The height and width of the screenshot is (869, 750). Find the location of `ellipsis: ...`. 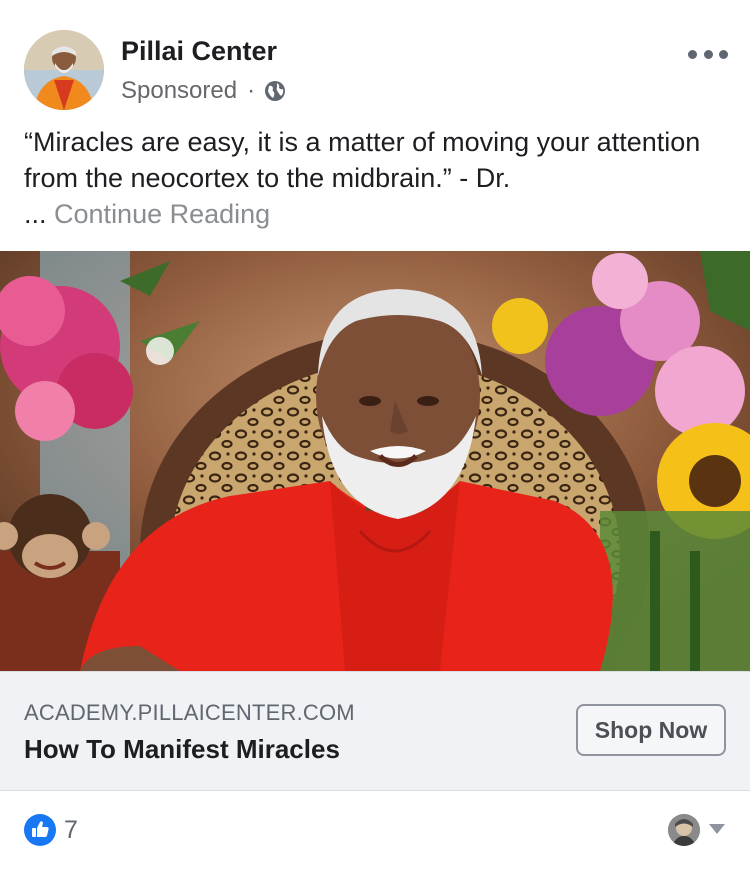

ellipsis: ... is located at coordinates (35, 214).